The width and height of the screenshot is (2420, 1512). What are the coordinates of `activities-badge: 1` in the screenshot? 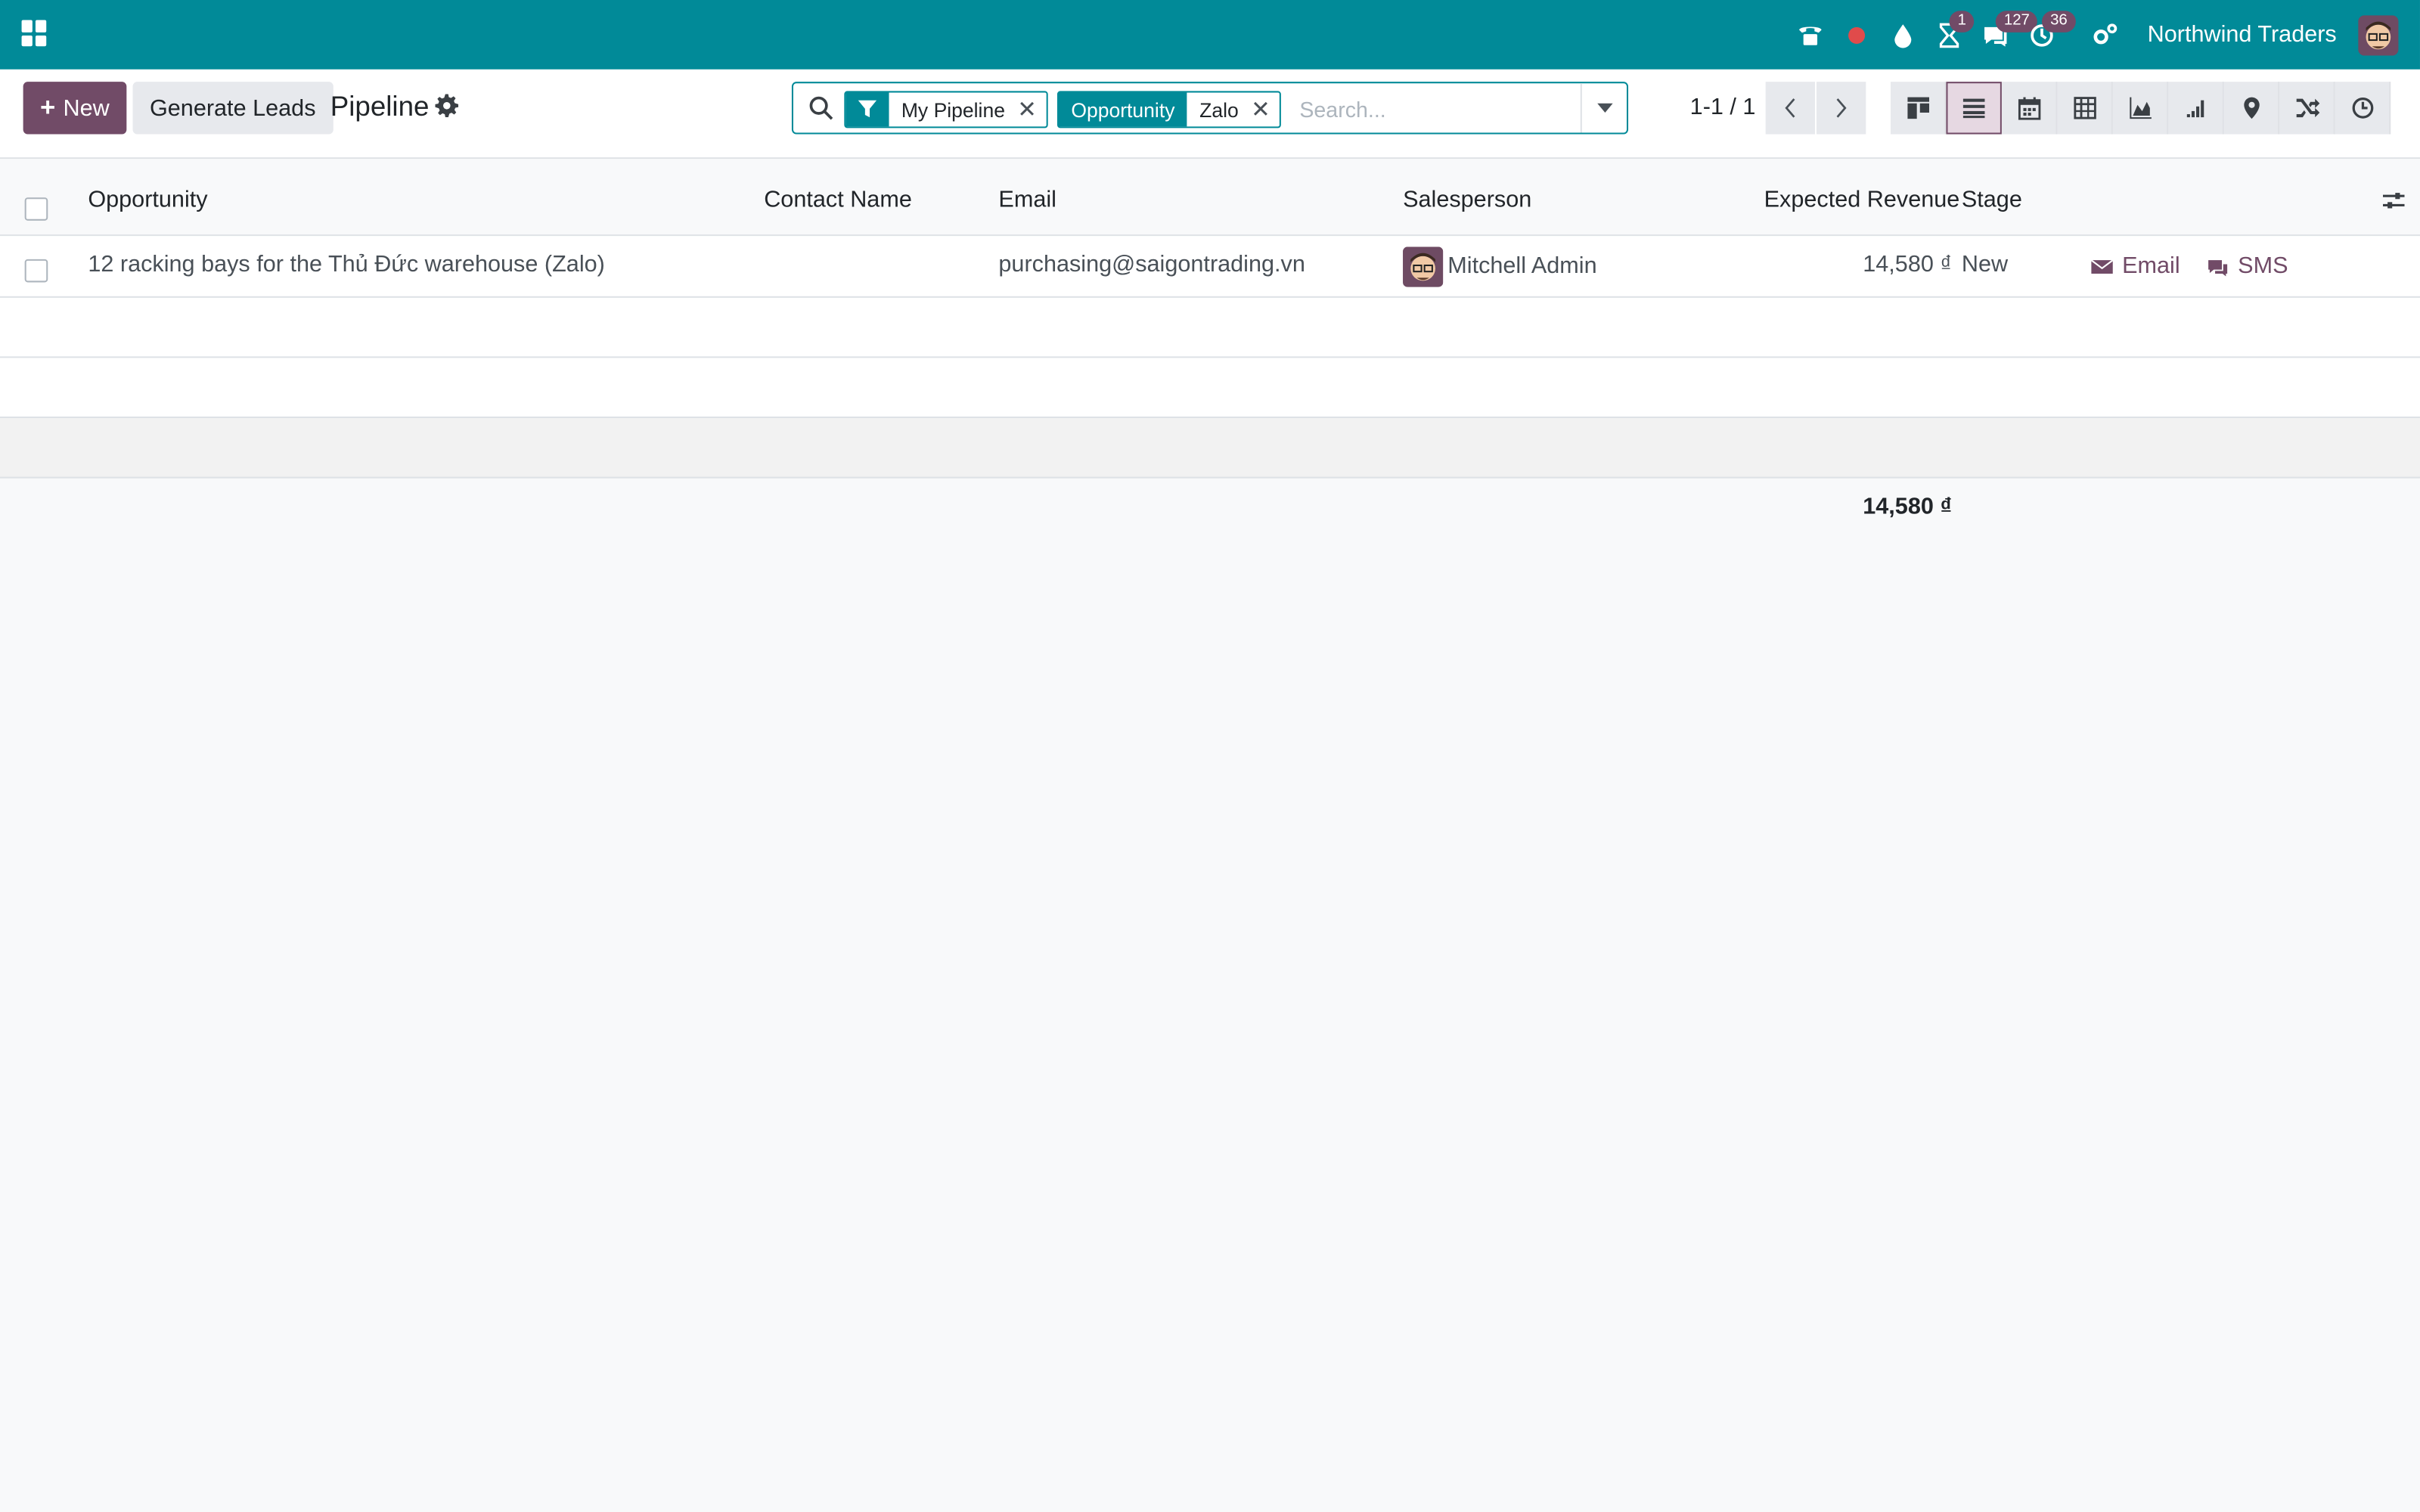 It's located at (1962, 21).